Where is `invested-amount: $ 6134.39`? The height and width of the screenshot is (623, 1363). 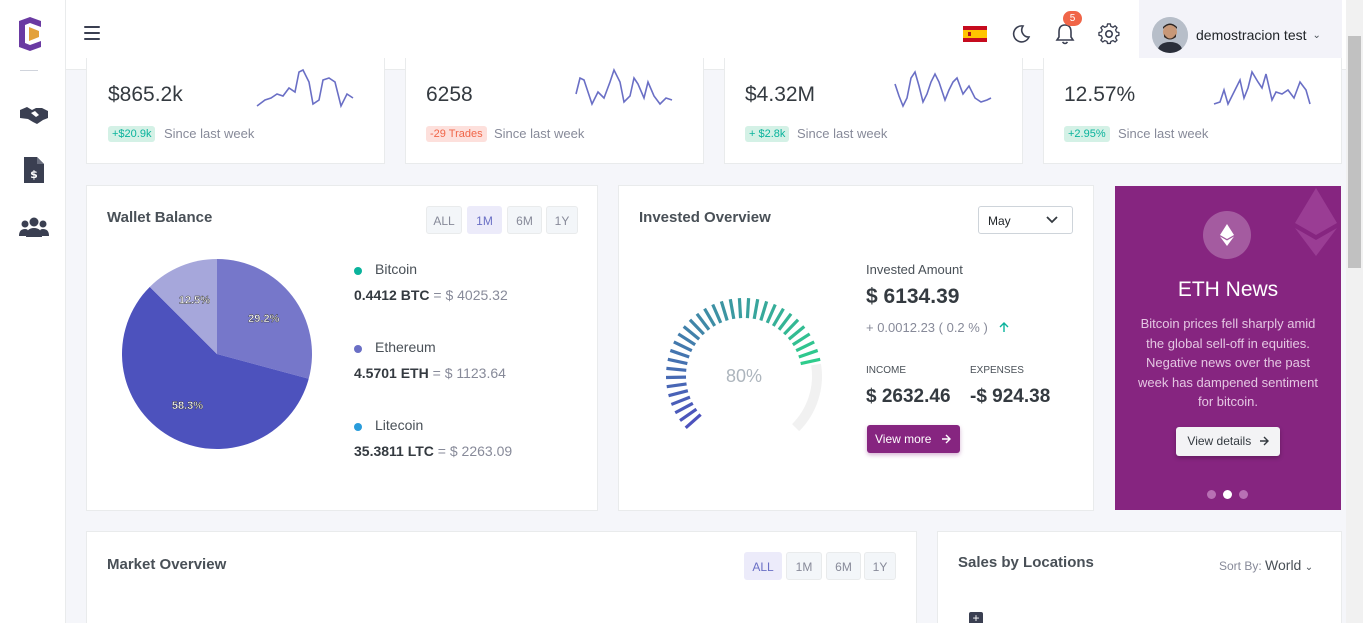
invested-amount: $ 6134.39 is located at coordinates (913, 296).